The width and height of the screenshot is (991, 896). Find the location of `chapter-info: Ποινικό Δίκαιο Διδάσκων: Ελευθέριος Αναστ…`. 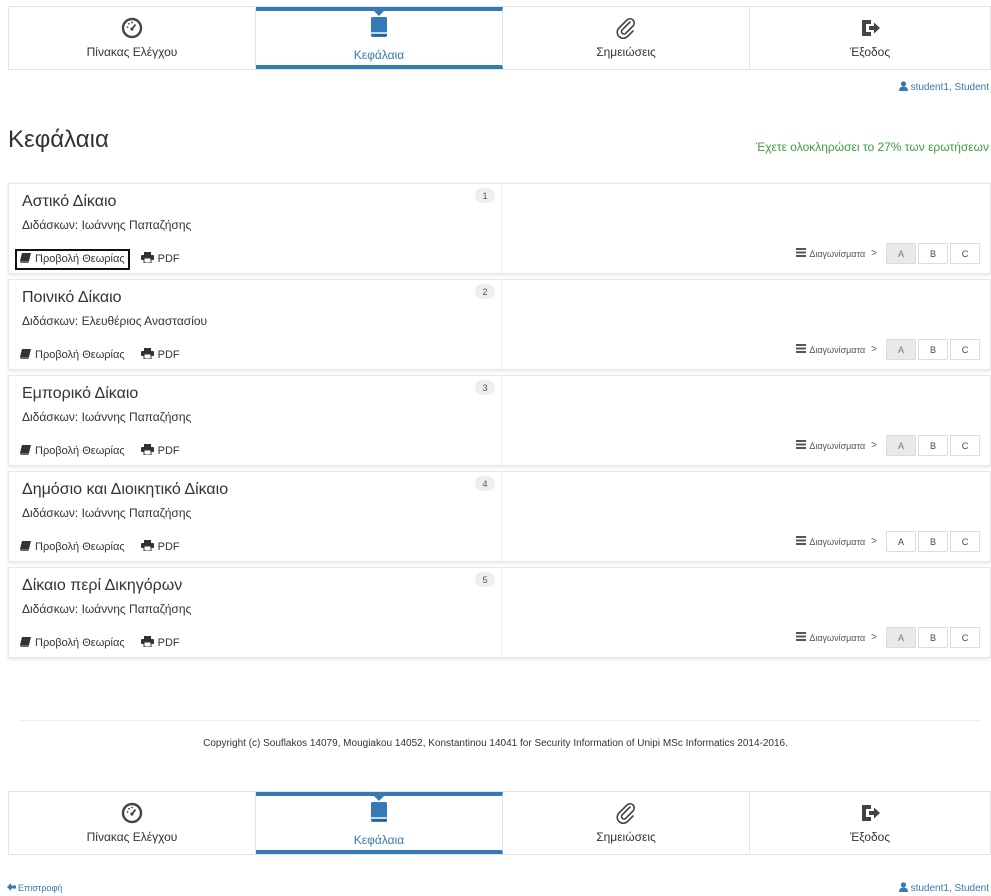

chapter-info: Ποινικό Δίκαιο Διδάσκων: Ελευθέριος Αναστ… is located at coordinates (255, 324).